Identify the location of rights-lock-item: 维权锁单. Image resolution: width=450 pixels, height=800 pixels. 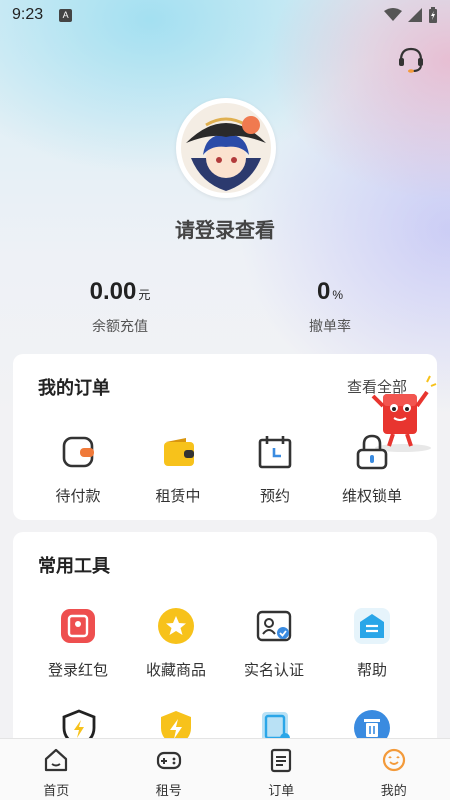
(372, 469).